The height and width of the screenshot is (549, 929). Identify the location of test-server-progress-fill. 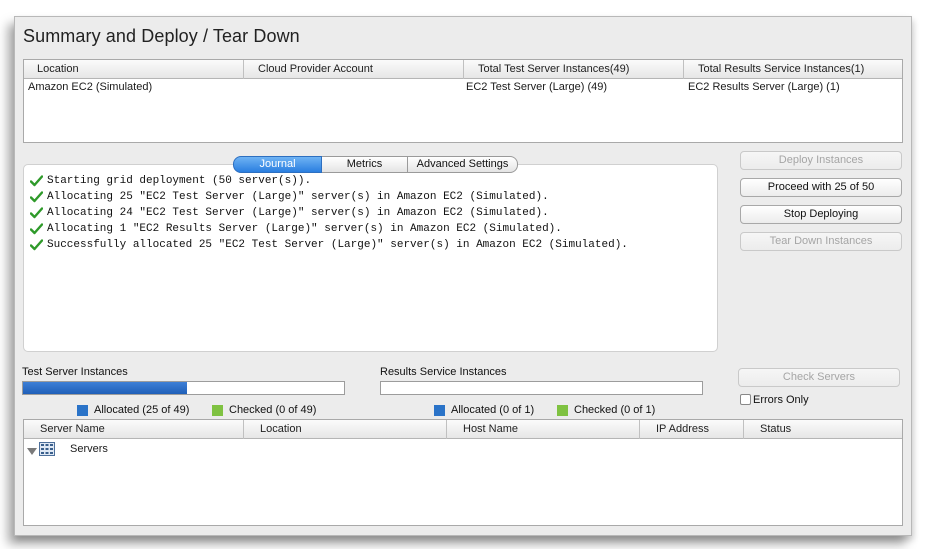
(105, 388).